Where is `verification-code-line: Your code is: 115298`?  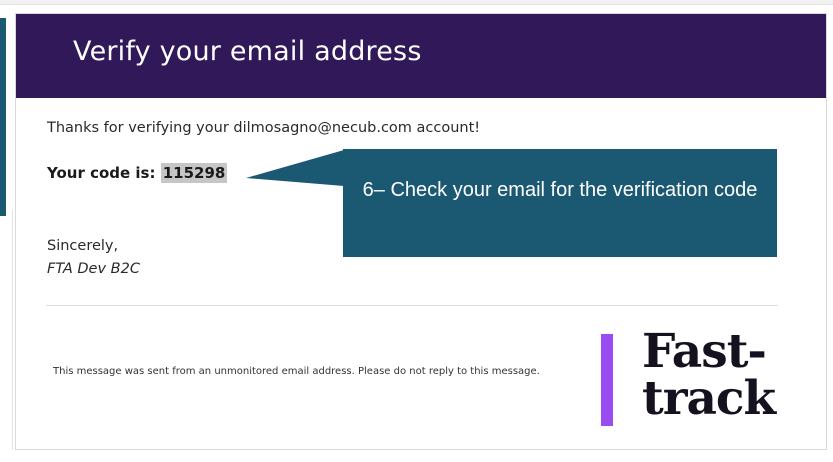 verification-code-line: Your code is: 115298 is located at coordinates (137, 173).